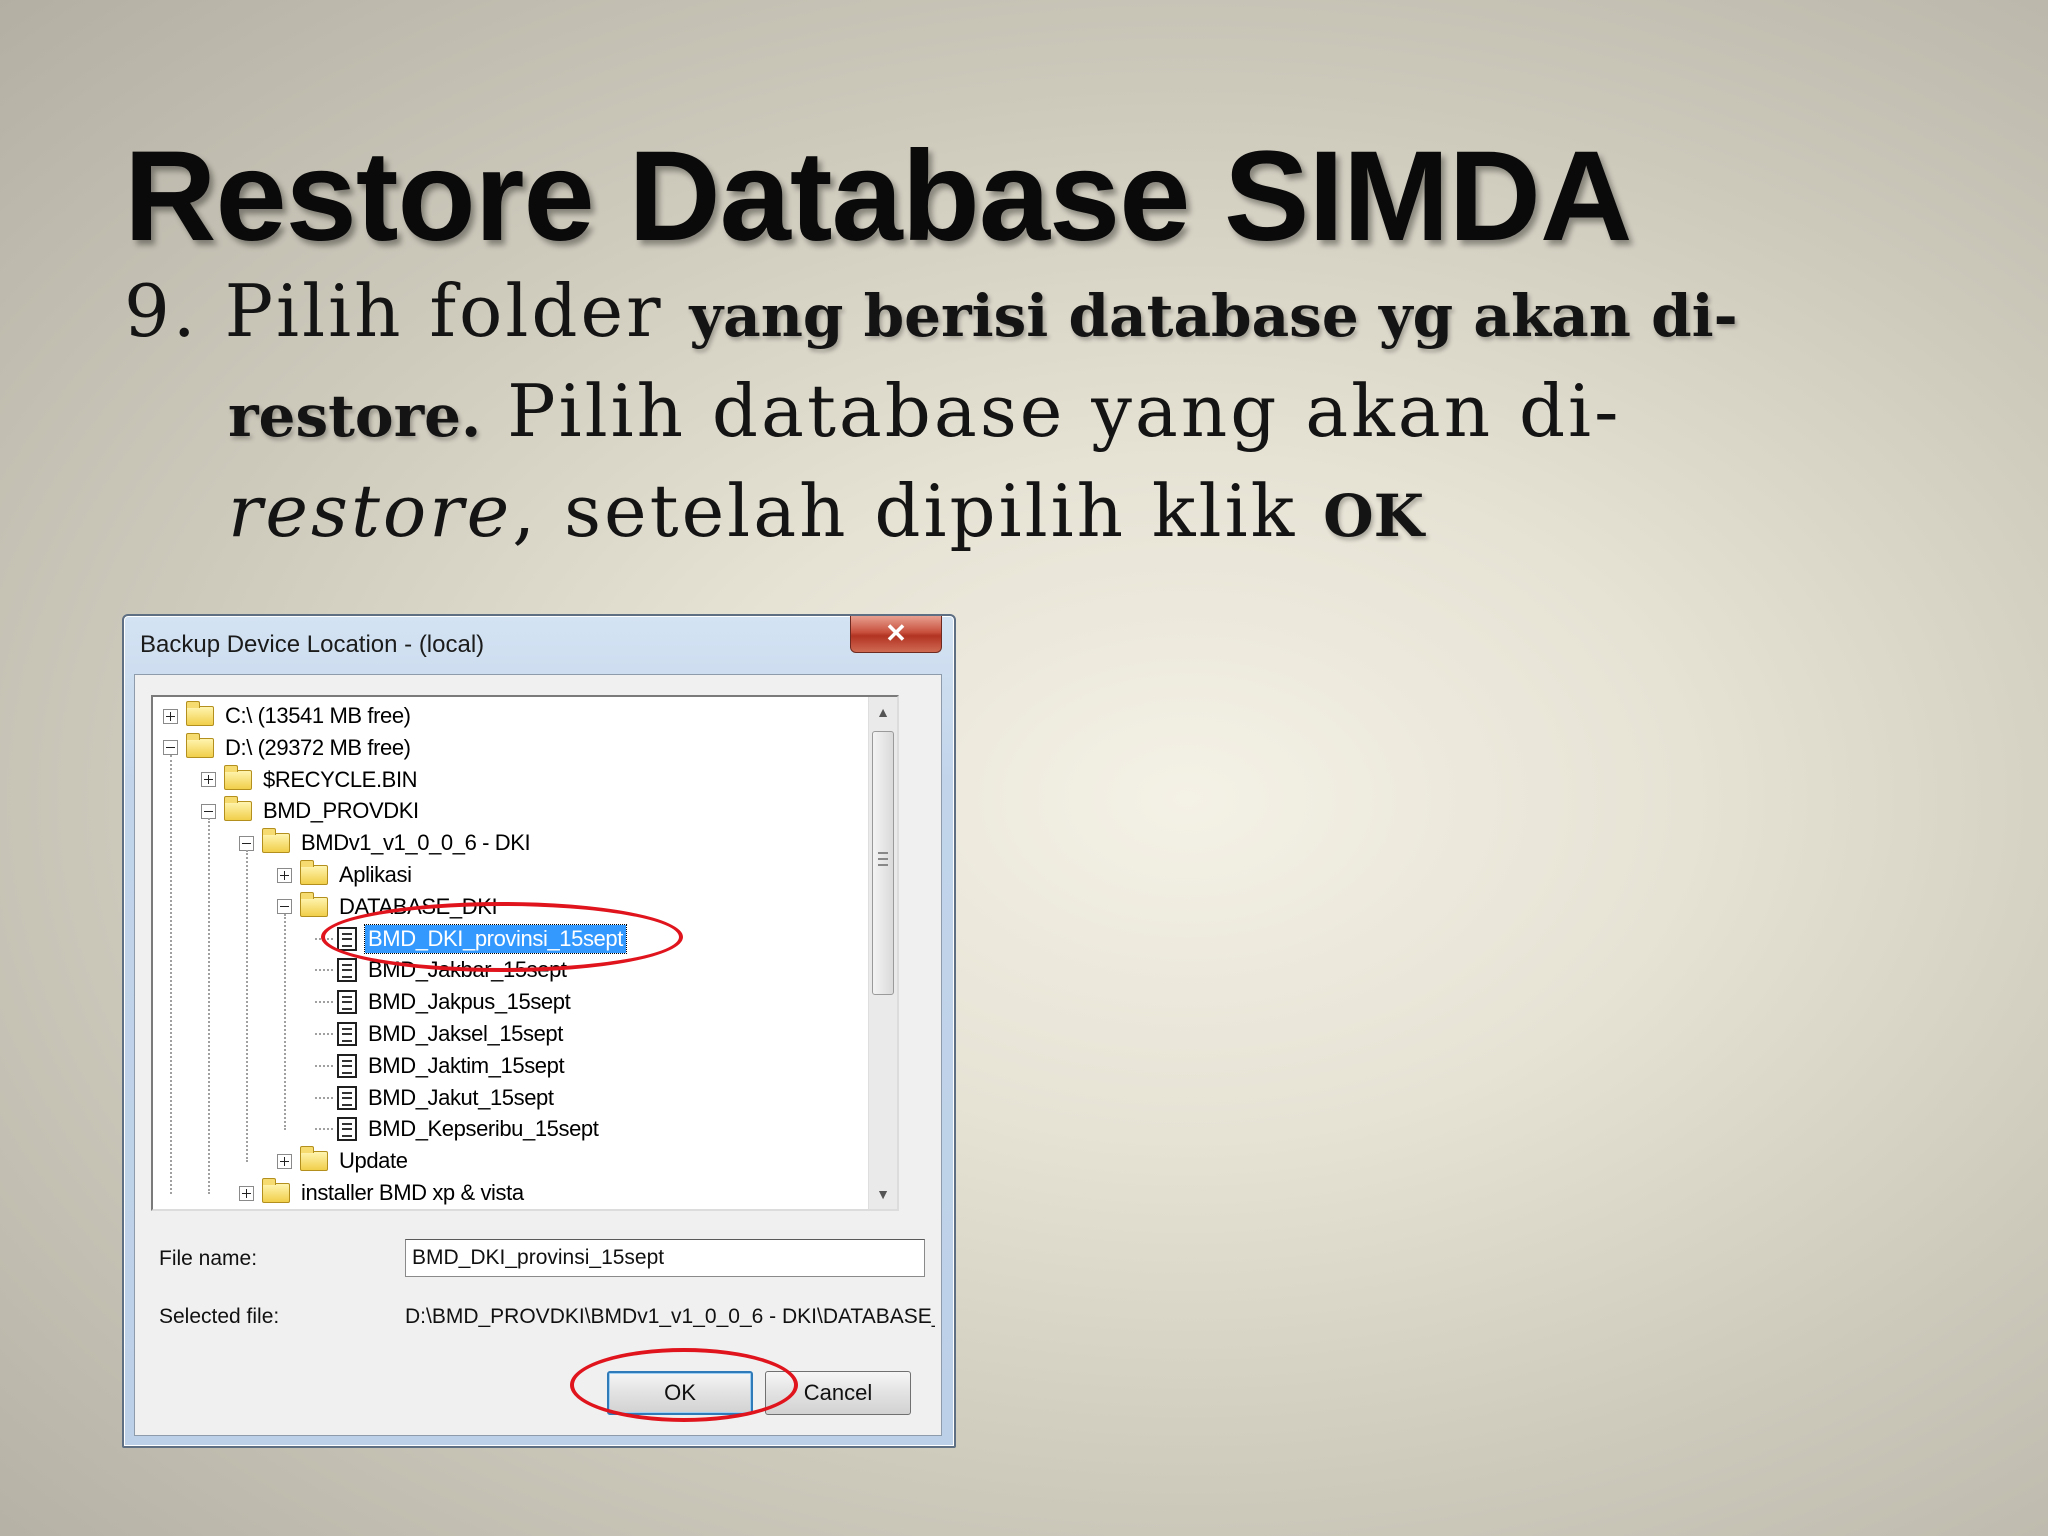 This screenshot has width=2048, height=1536. What do you see at coordinates (318, 715) in the screenshot?
I see `tree-item-label: C:\ (13541 MB free)` at bounding box center [318, 715].